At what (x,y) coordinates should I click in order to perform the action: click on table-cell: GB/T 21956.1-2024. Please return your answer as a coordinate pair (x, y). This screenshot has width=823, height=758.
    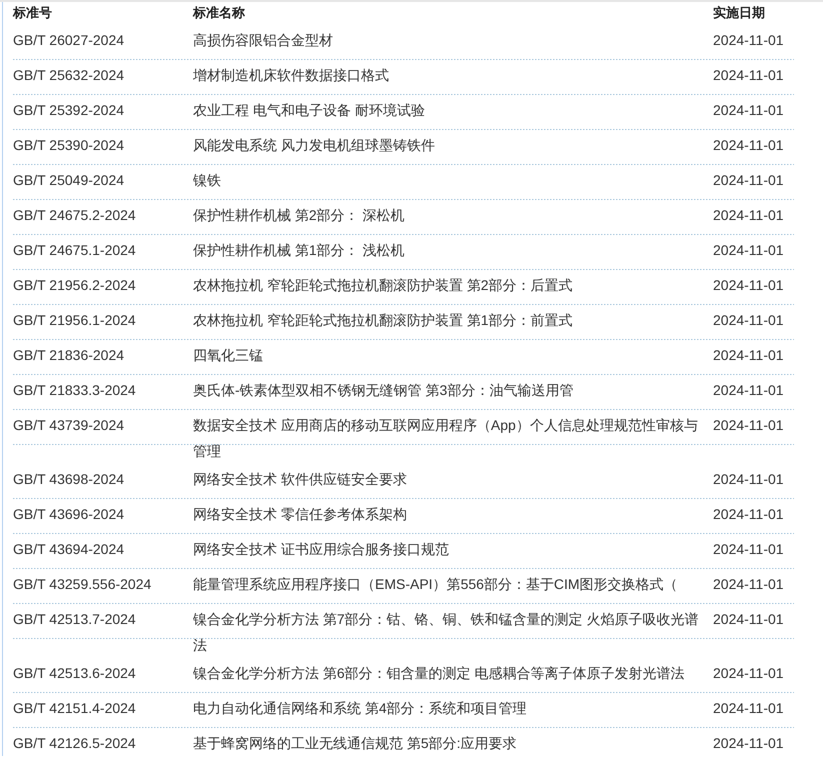
    Looking at the image, I should click on (74, 320).